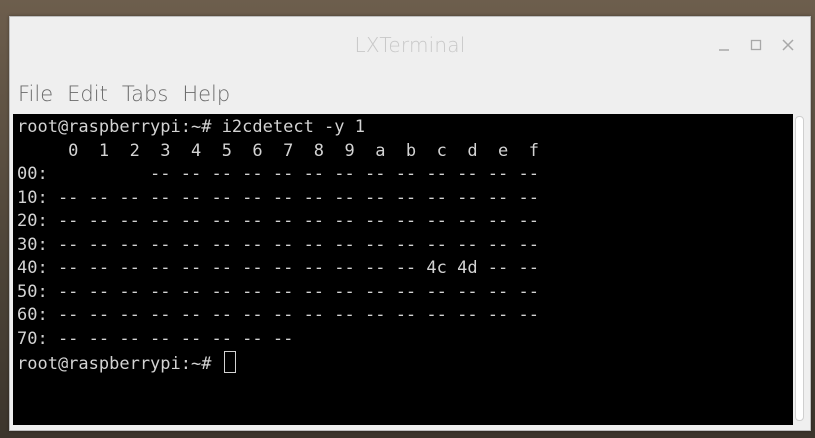 The height and width of the screenshot is (438, 815). I want to click on terminal-scrollbar, so click(799, 269).